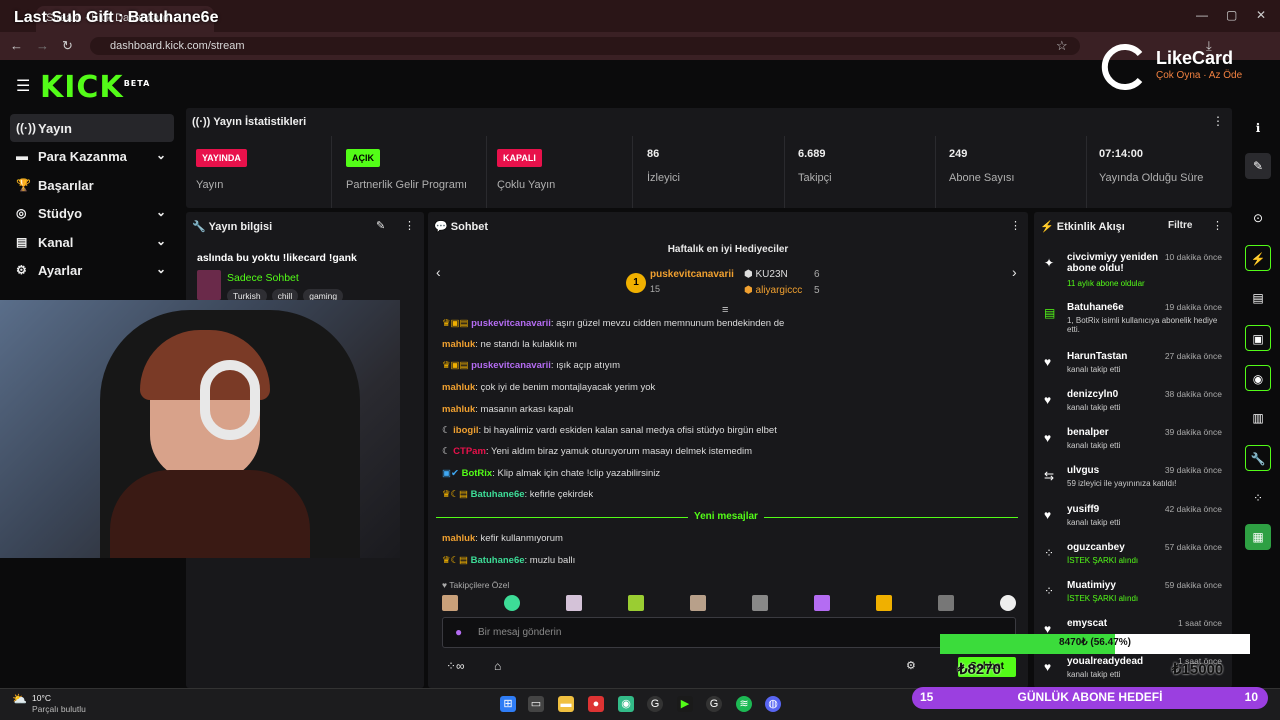  I want to click on chat-username: BotRix, so click(477, 473).